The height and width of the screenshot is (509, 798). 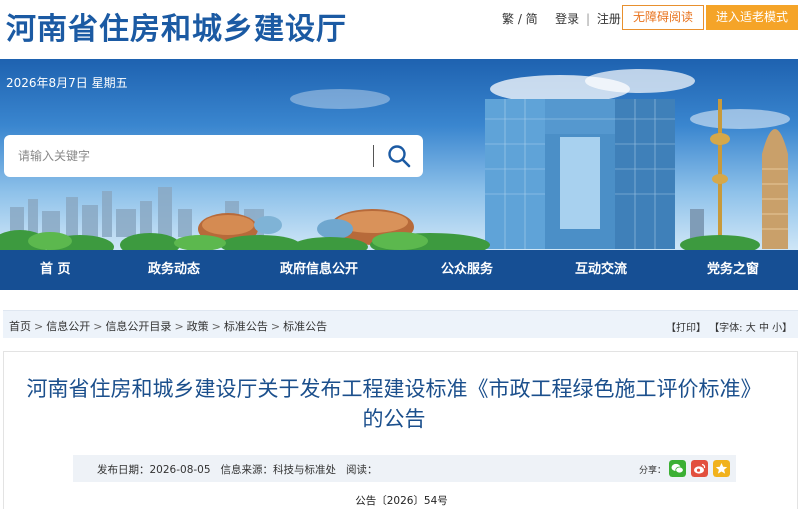 I want to click on font-size-close: 】, so click(x=787, y=328).